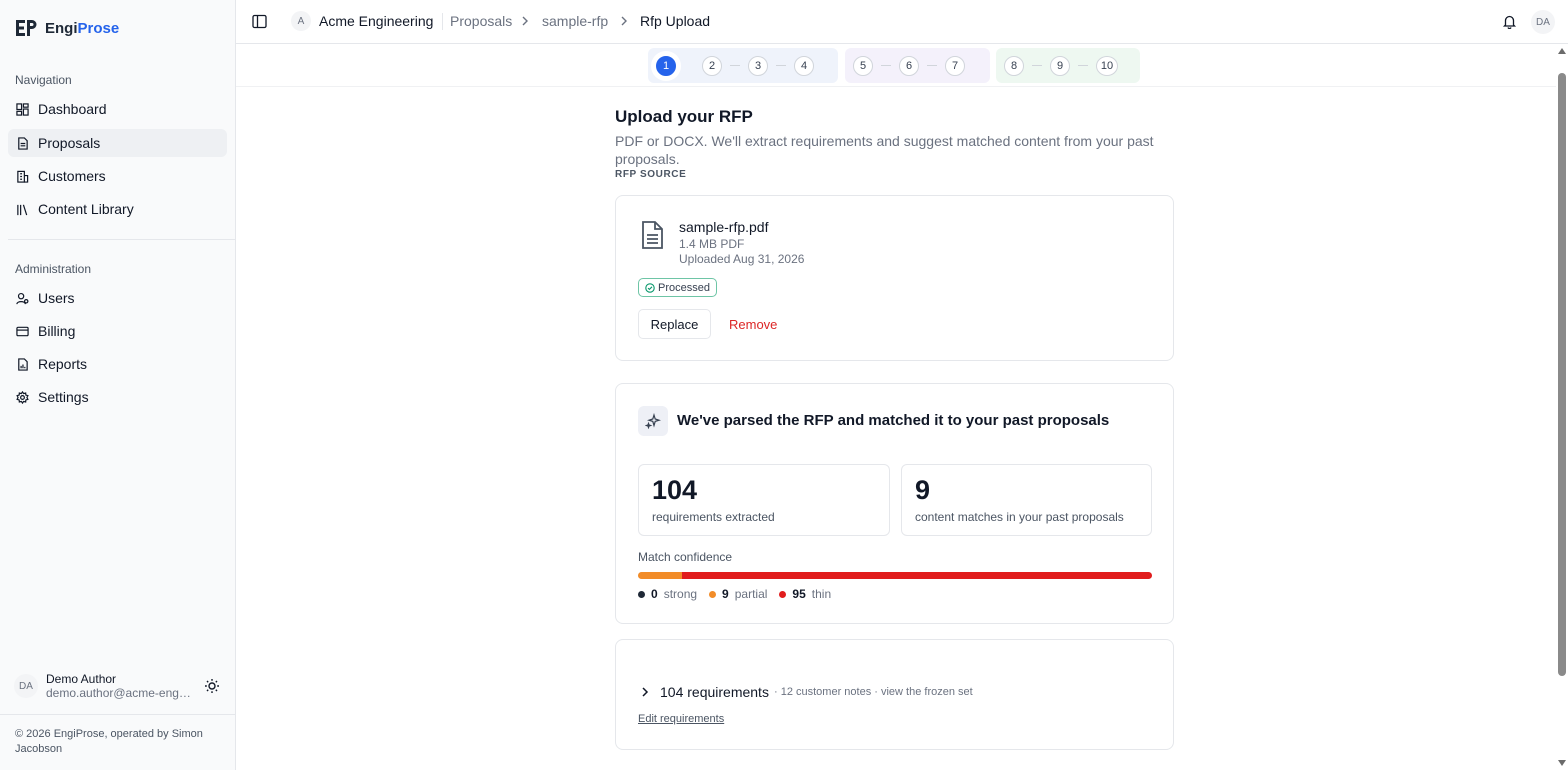  I want to click on legend-thin: 95 thin, so click(805, 594).